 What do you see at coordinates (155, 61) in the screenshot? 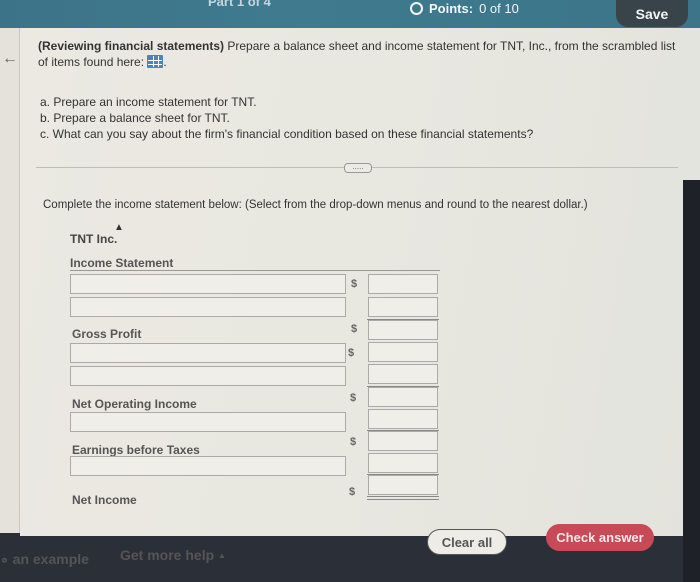
I see `data-table-icon` at bounding box center [155, 61].